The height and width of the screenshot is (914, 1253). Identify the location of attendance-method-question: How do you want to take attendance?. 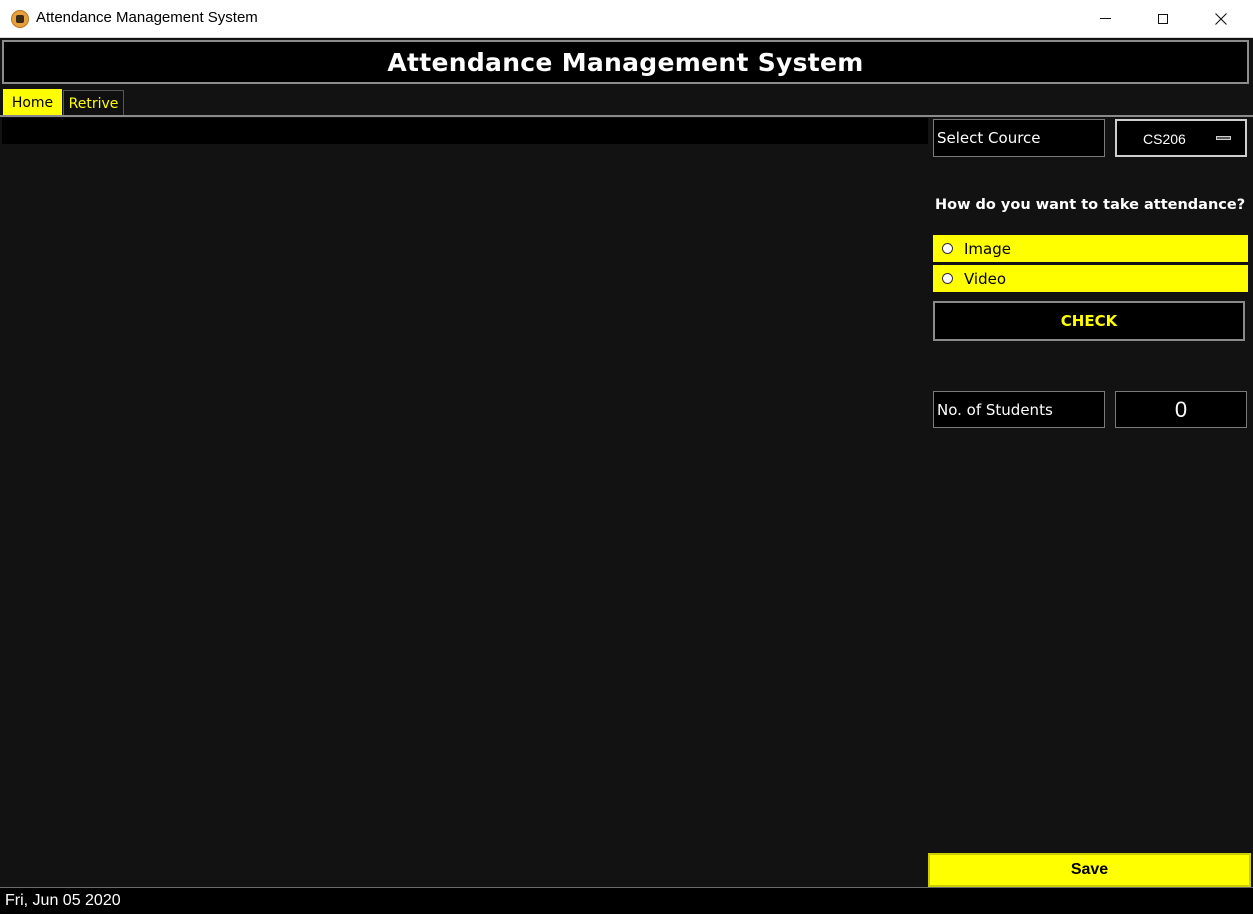
(1090, 205).